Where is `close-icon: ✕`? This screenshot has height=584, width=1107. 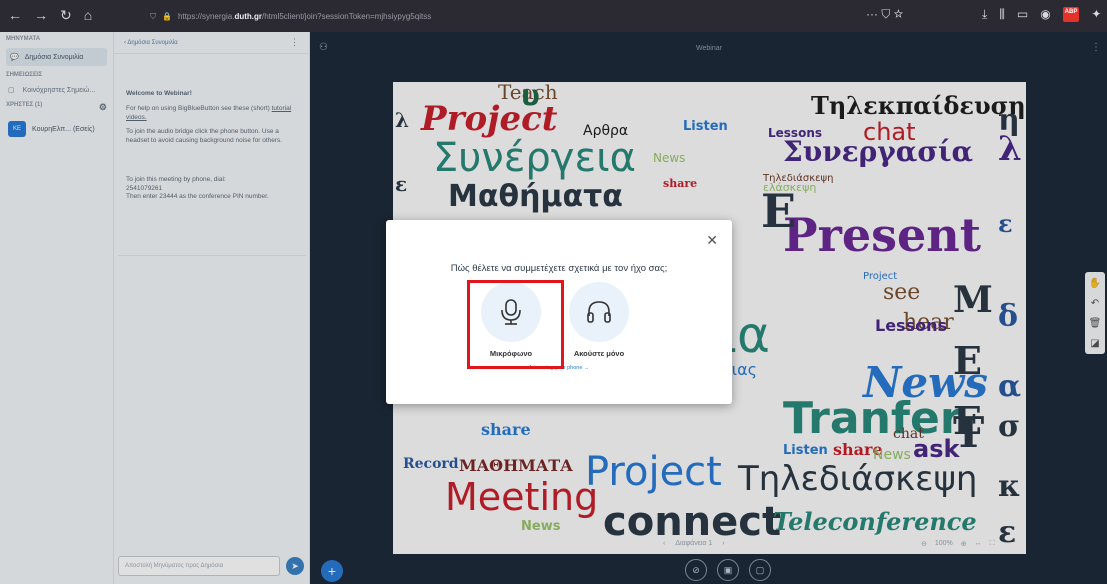 close-icon: ✕ is located at coordinates (712, 240).